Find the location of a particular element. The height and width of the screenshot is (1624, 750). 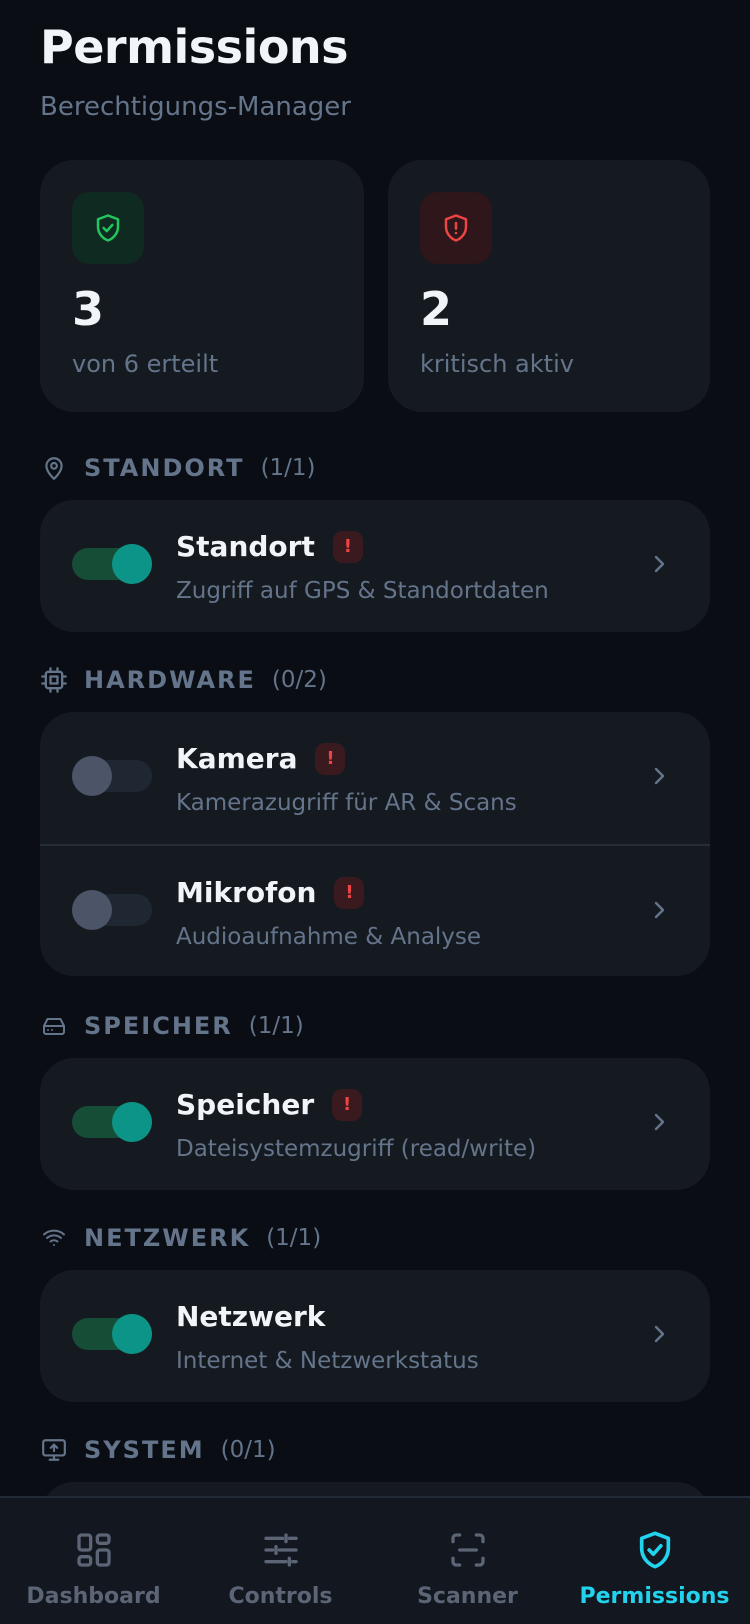

section-name: SYSTEM is located at coordinates (144, 1450).